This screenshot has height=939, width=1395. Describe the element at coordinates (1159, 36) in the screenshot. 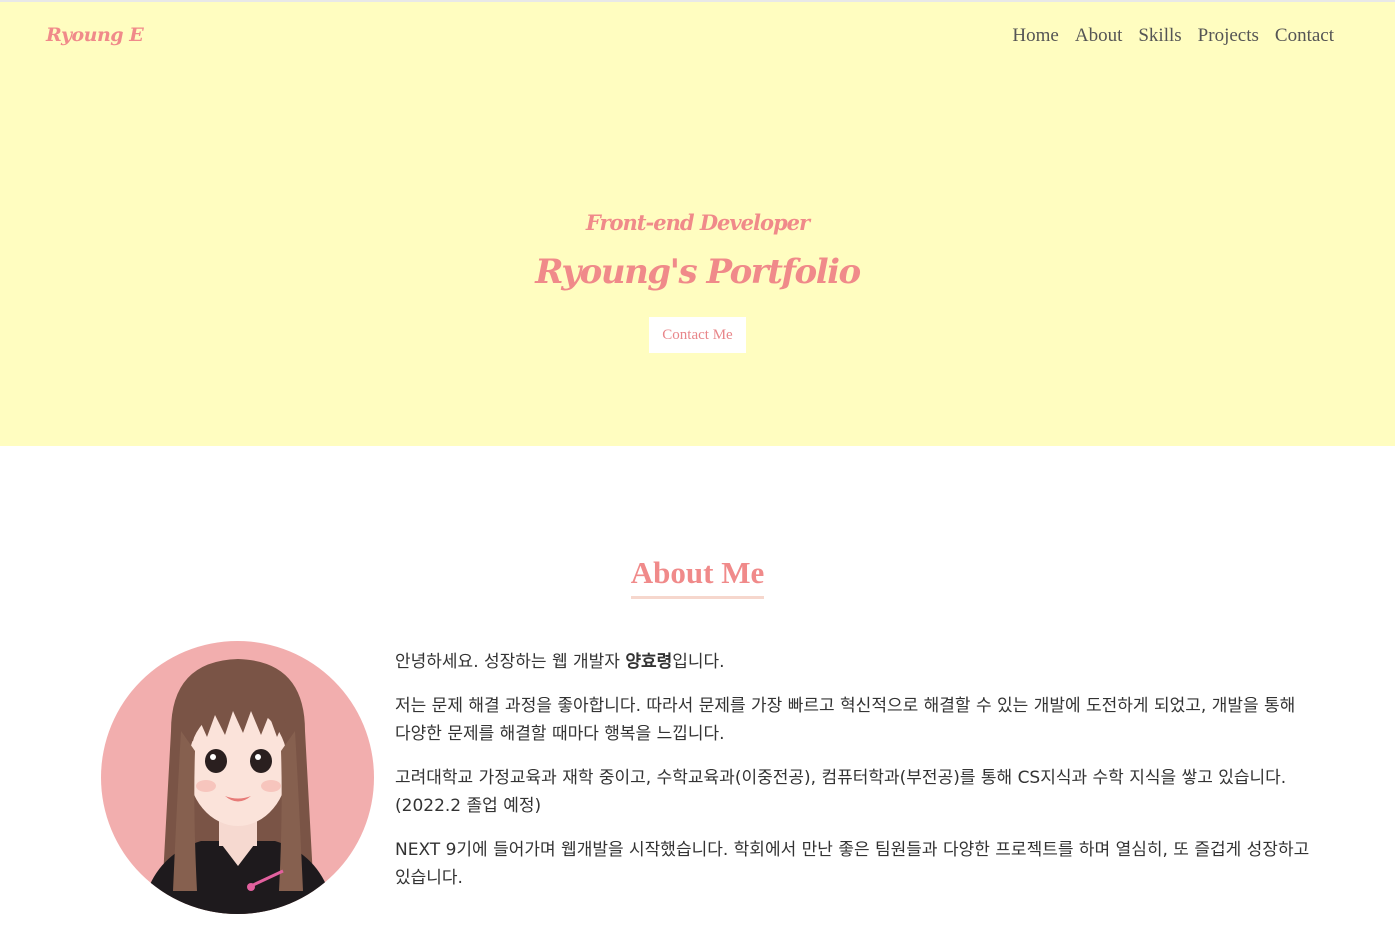

I see `nav-skills: Skills` at that location.